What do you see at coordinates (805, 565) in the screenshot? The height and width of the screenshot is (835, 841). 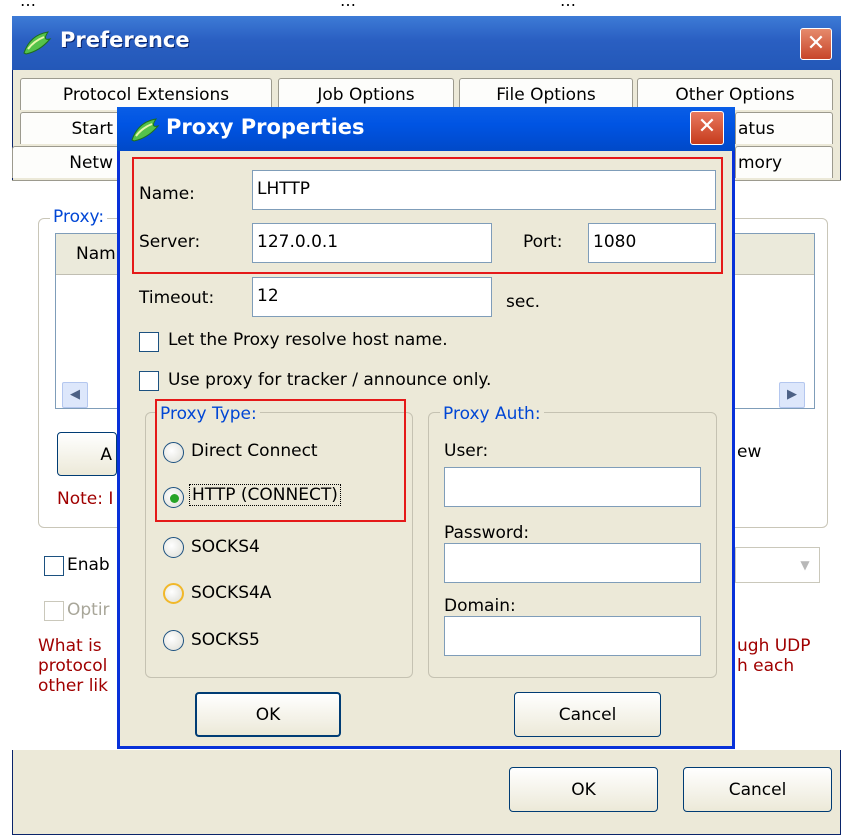 I see `dropdown-arrow-icon: ▼` at bounding box center [805, 565].